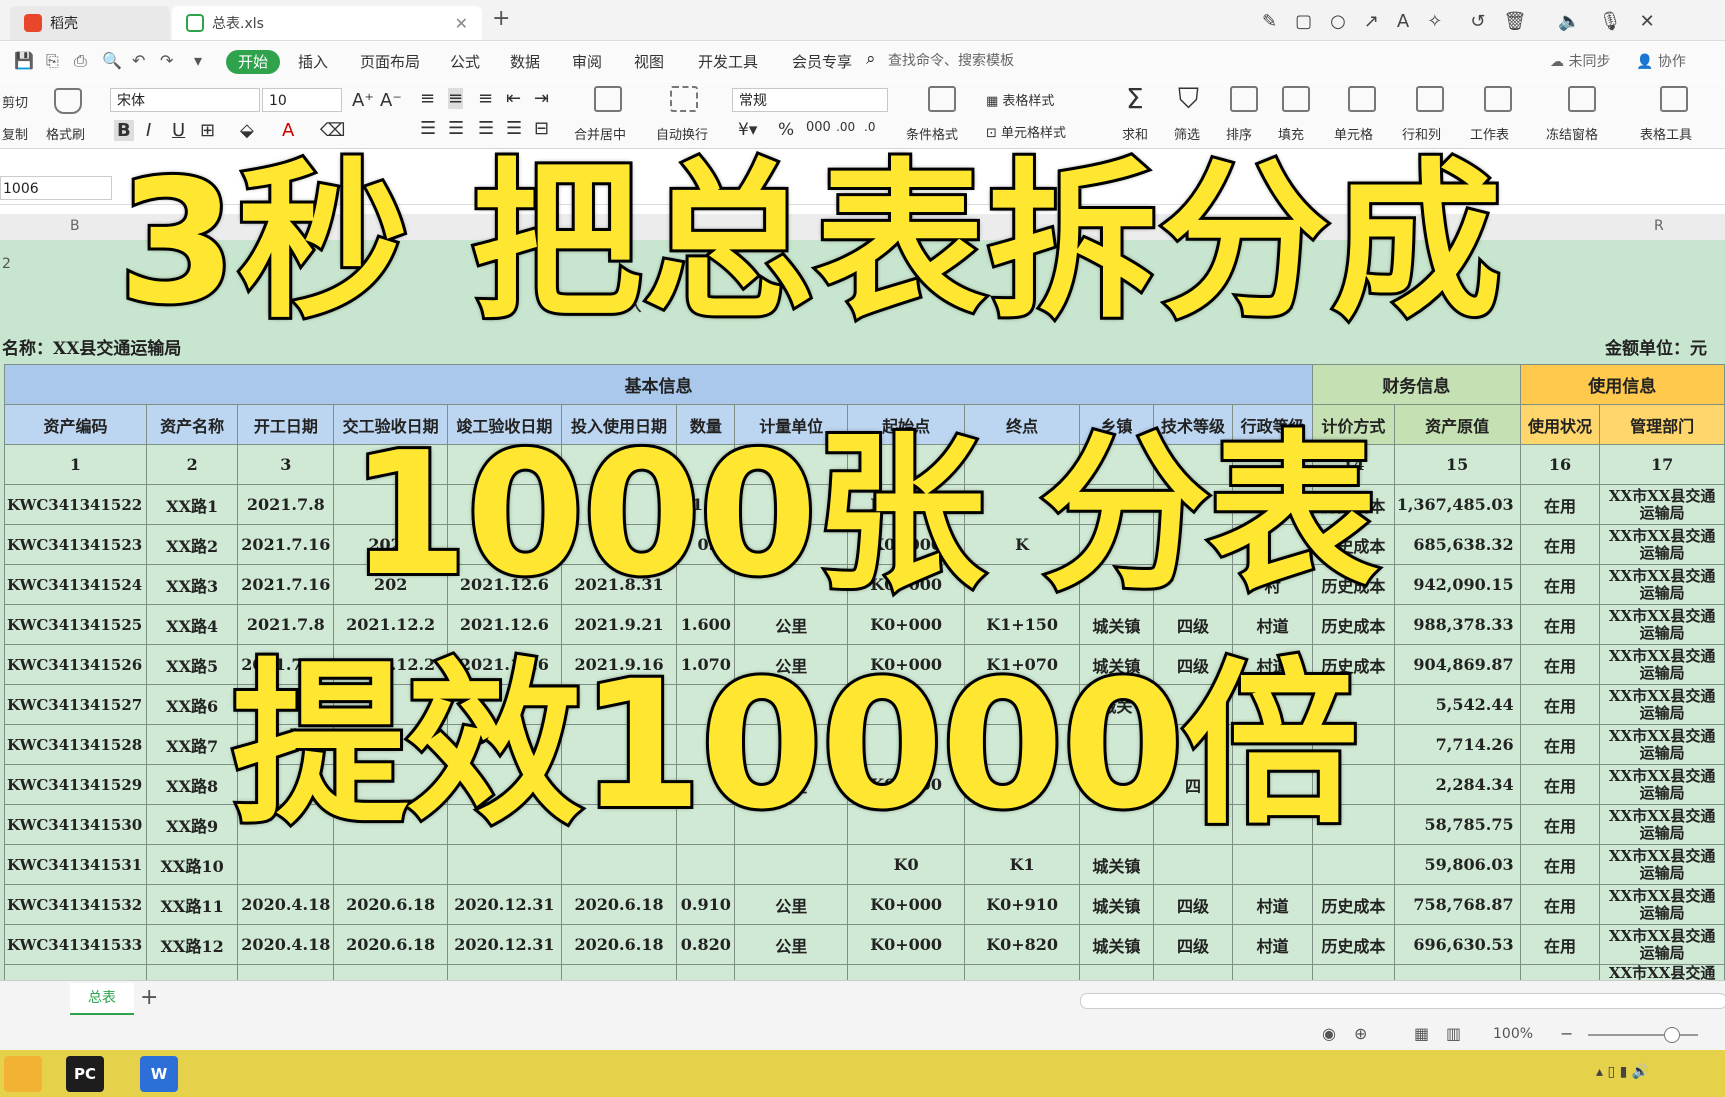 The height and width of the screenshot is (1097, 1725). What do you see at coordinates (1457, 904) in the screenshot?
I see `table-cell: 758,768.87` at bounding box center [1457, 904].